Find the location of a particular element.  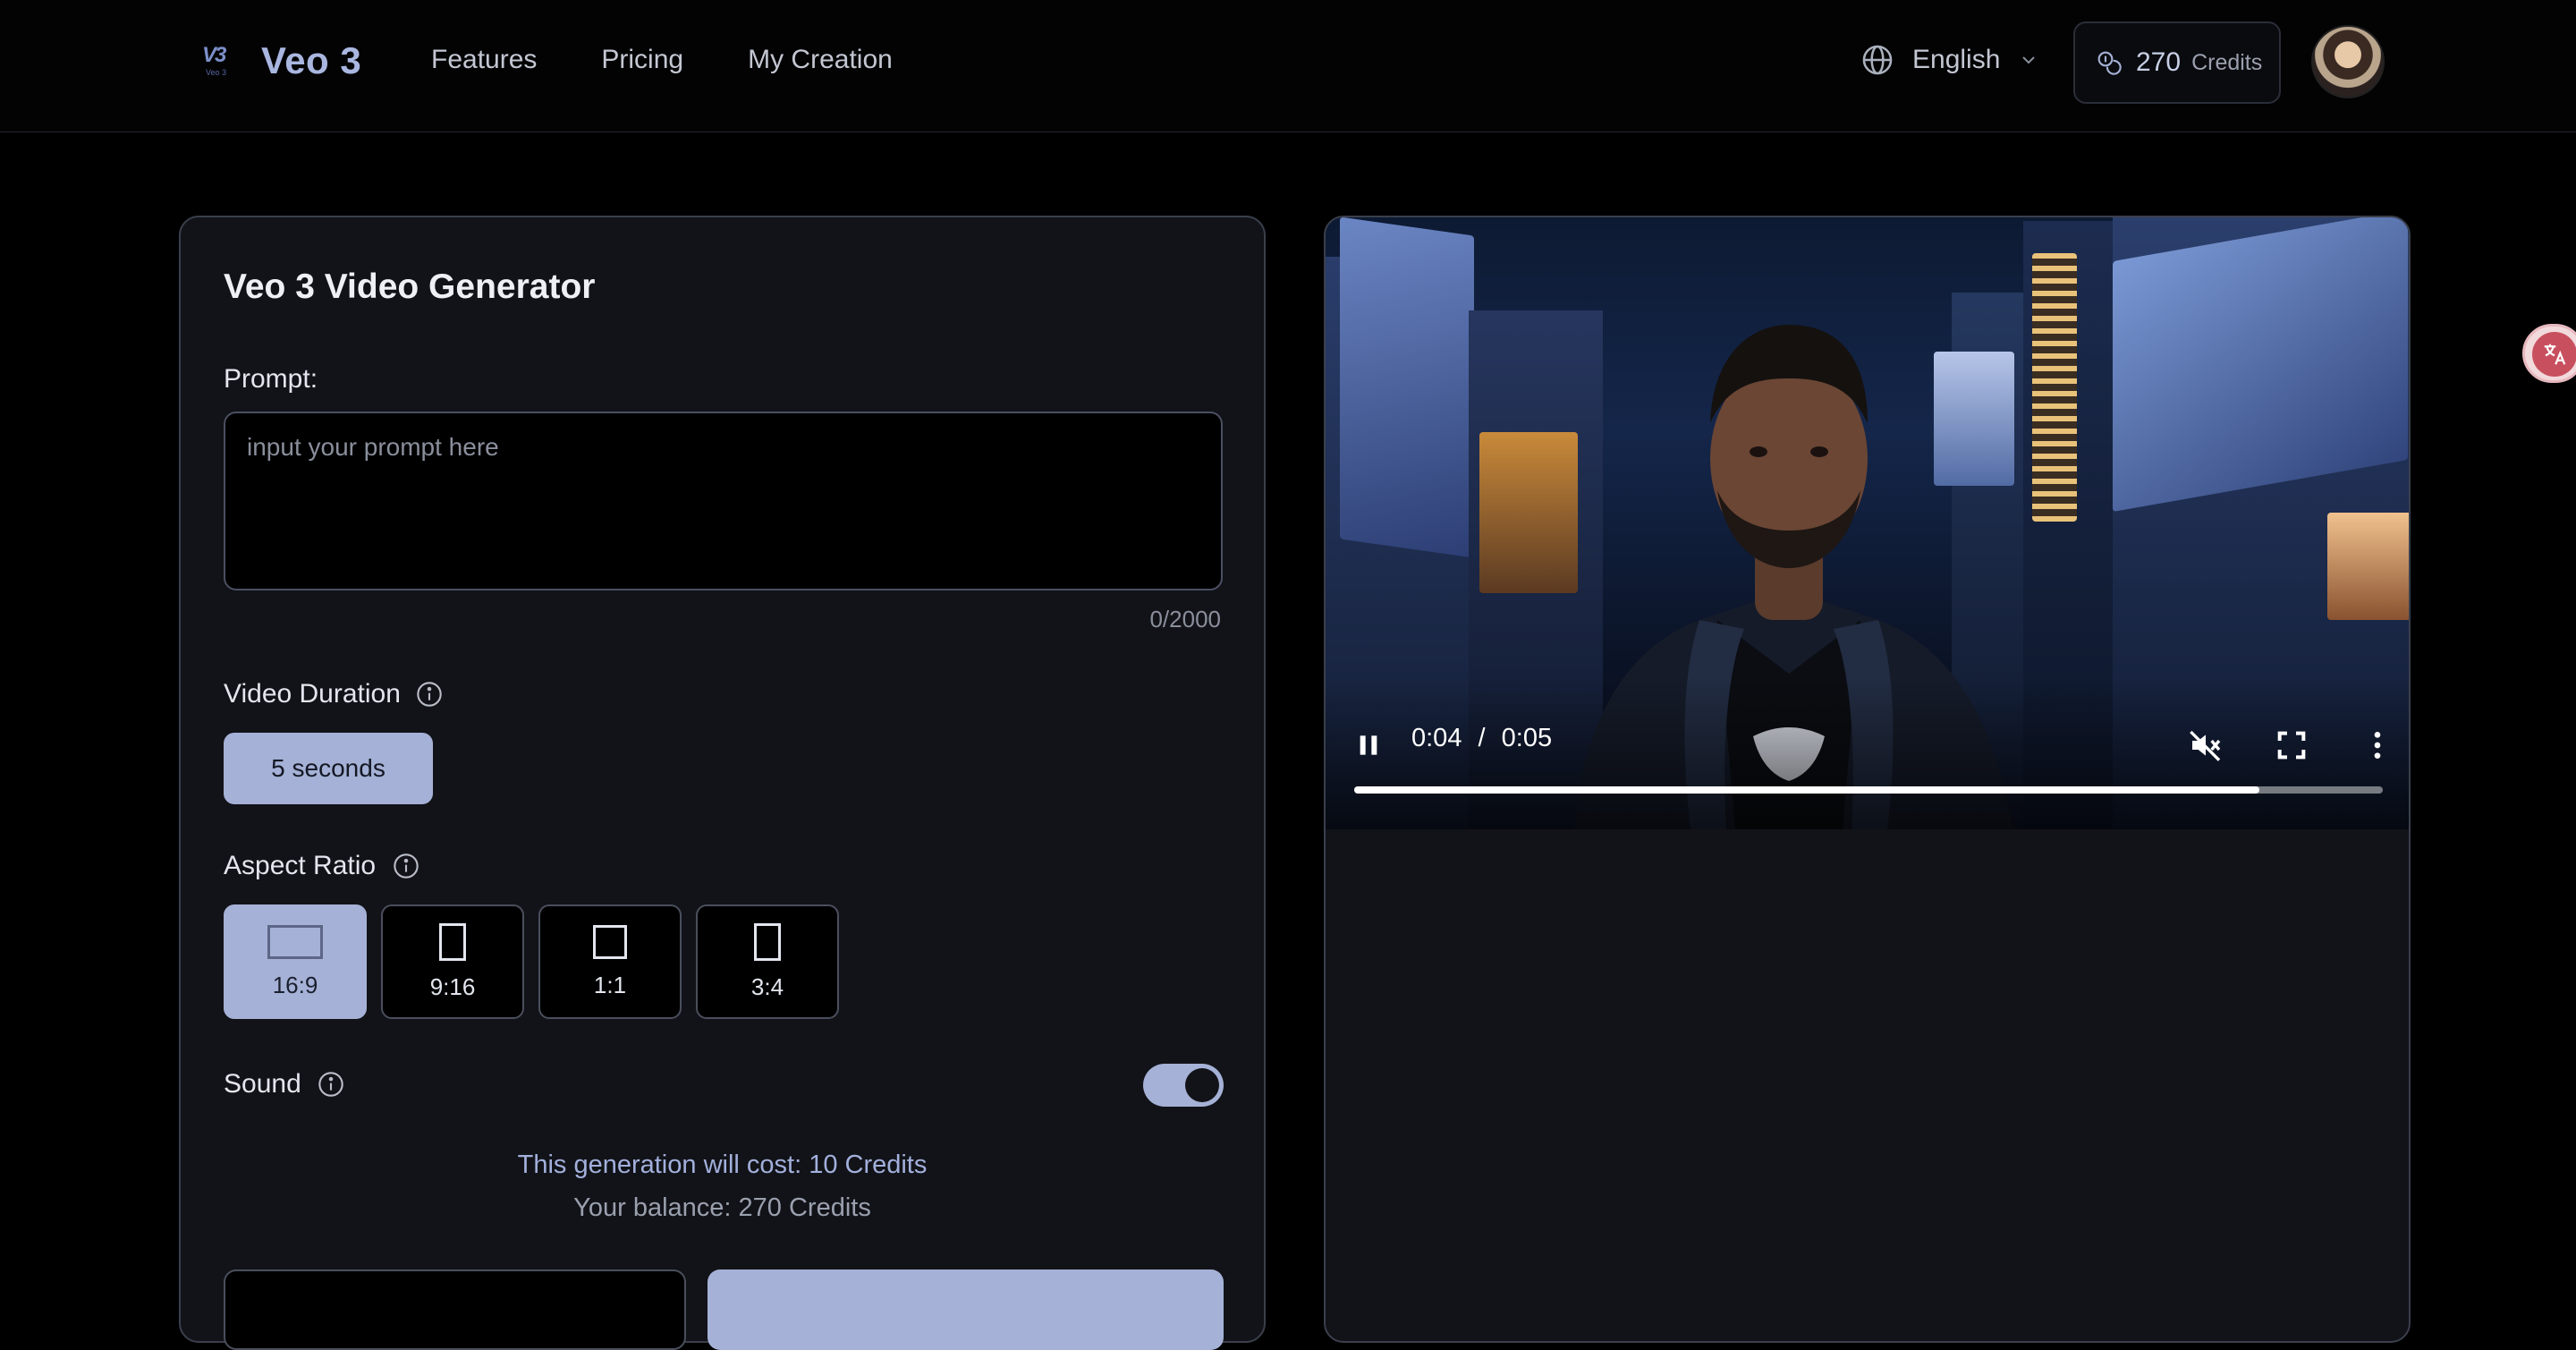

landscape-frame-icon is located at coordinates (295, 941).